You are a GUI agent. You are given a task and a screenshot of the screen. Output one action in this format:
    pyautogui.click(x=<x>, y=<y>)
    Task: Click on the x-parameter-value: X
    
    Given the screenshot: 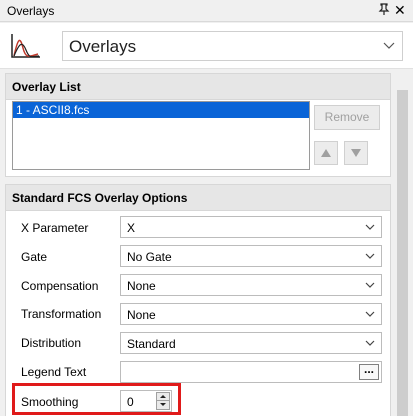 What is the action you would take?
    pyautogui.click(x=131, y=228)
    